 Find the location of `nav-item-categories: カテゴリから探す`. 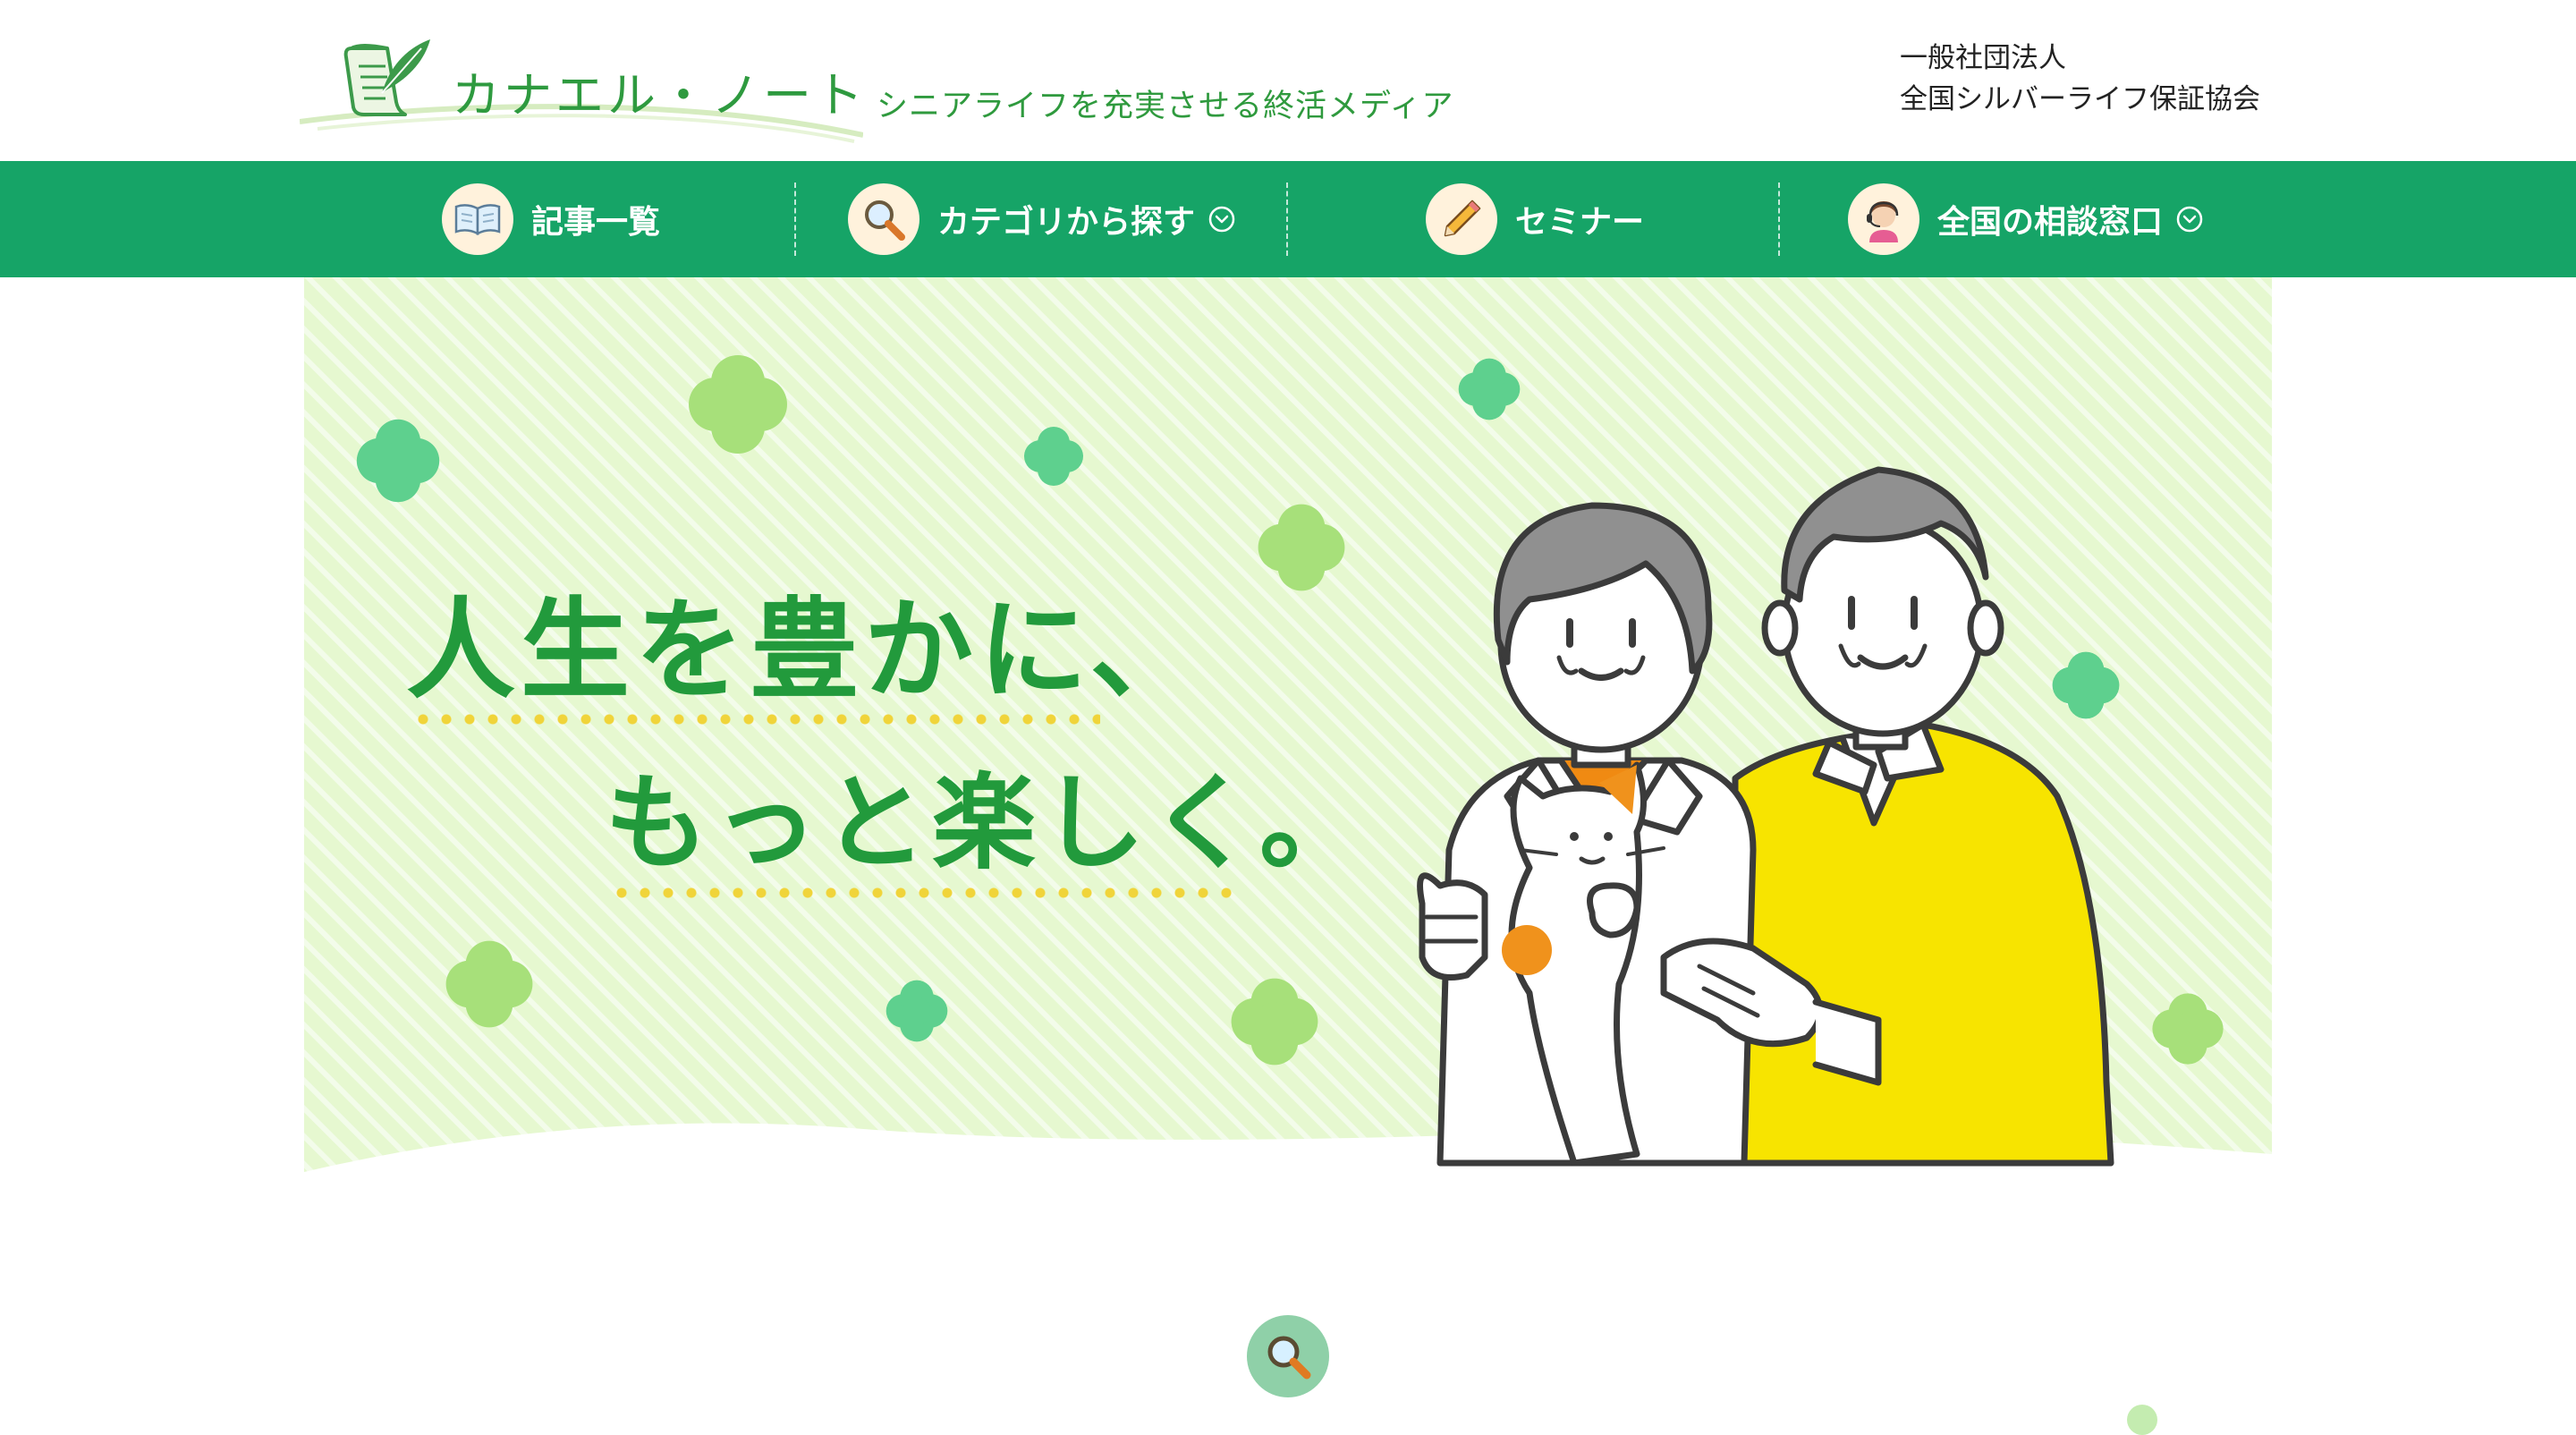

nav-item-categories: カテゴリから探す is located at coordinates (1042, 219).